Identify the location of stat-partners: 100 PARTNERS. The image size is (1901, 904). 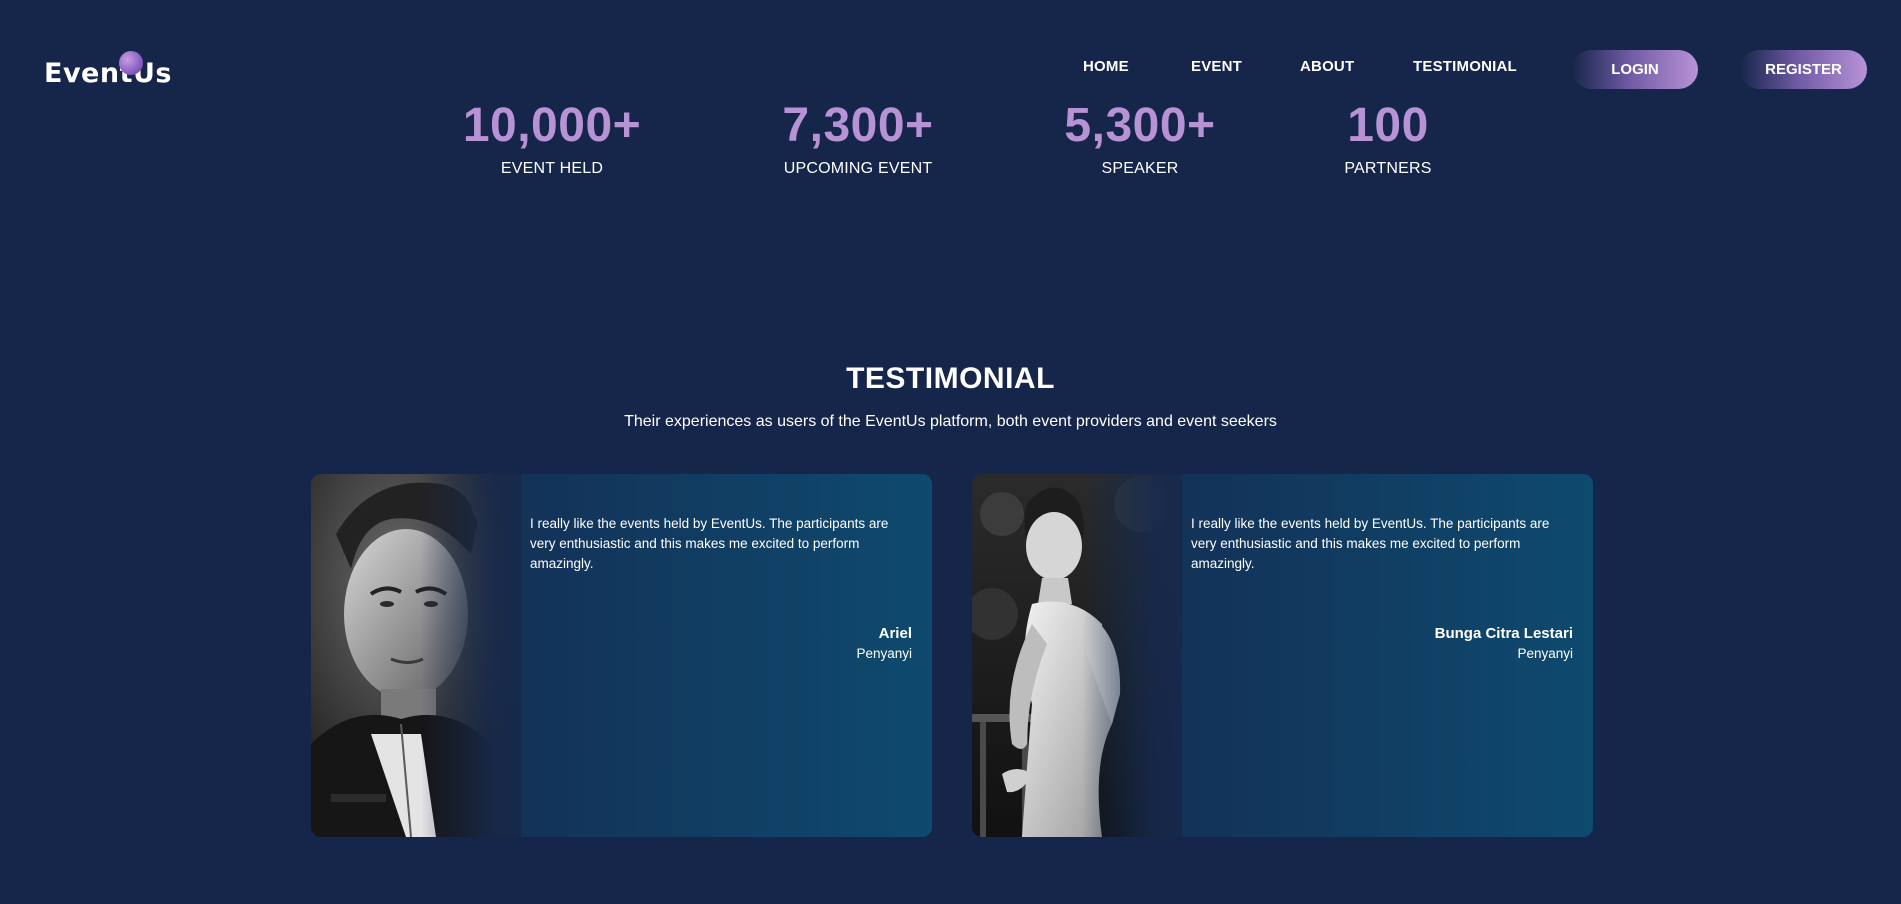
(1388, 137).